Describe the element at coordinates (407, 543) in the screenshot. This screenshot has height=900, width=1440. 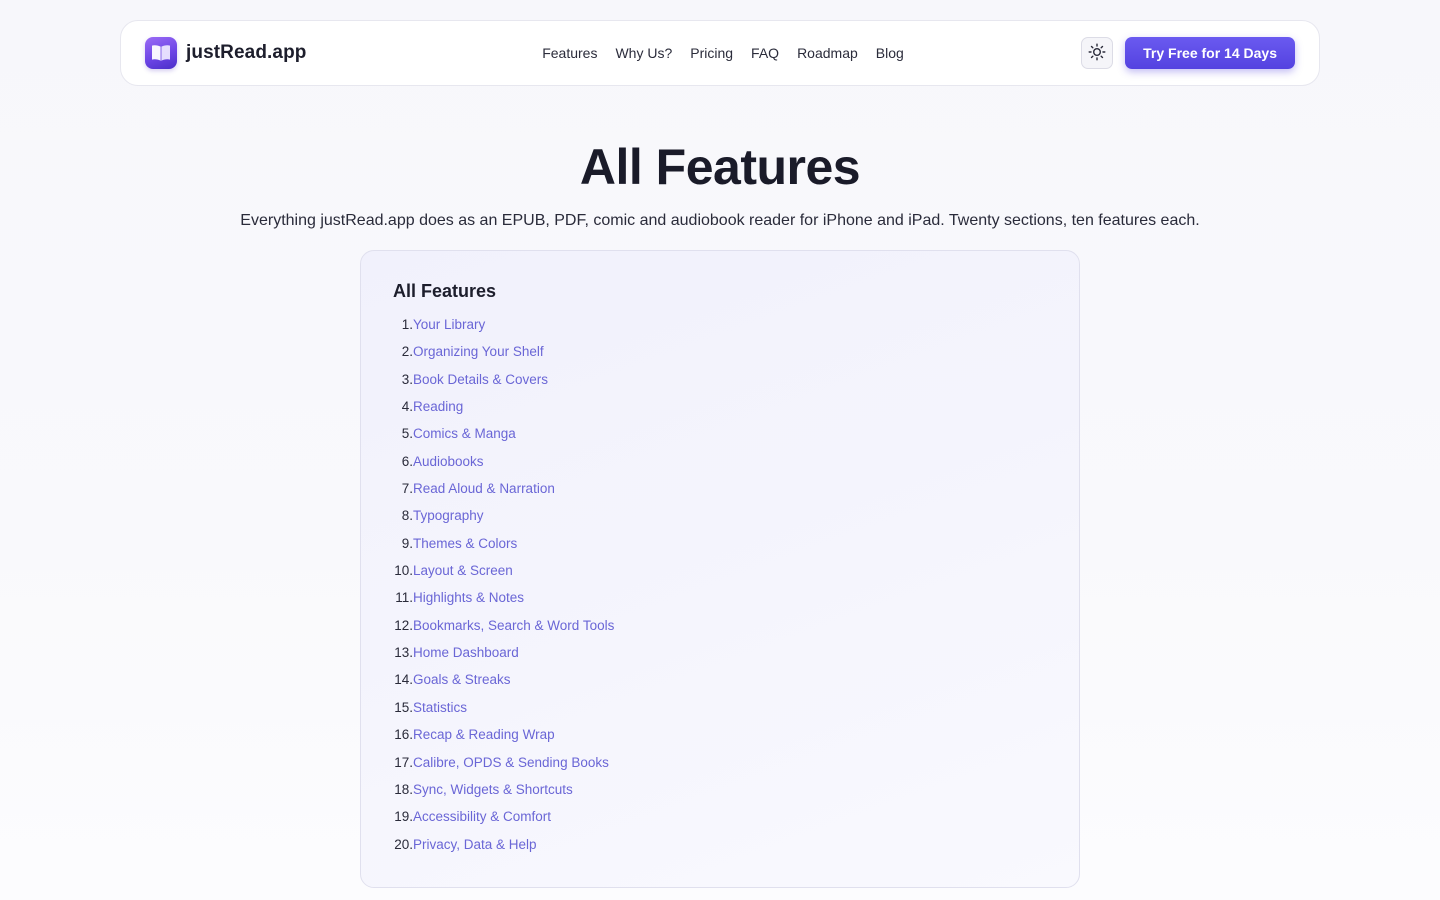
I see `toc-item-number: 9.` at that location.